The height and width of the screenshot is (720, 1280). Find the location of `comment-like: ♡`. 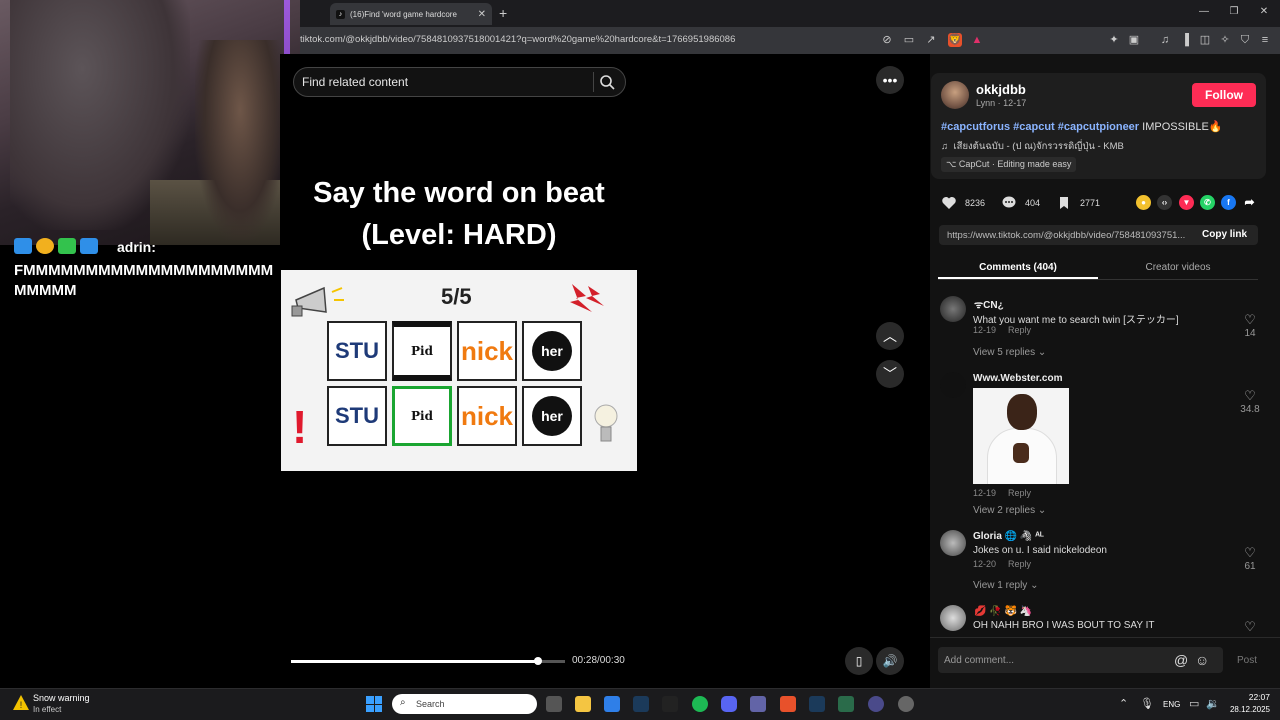

comment-like: ♡ is located at coordinates (1250, 627).